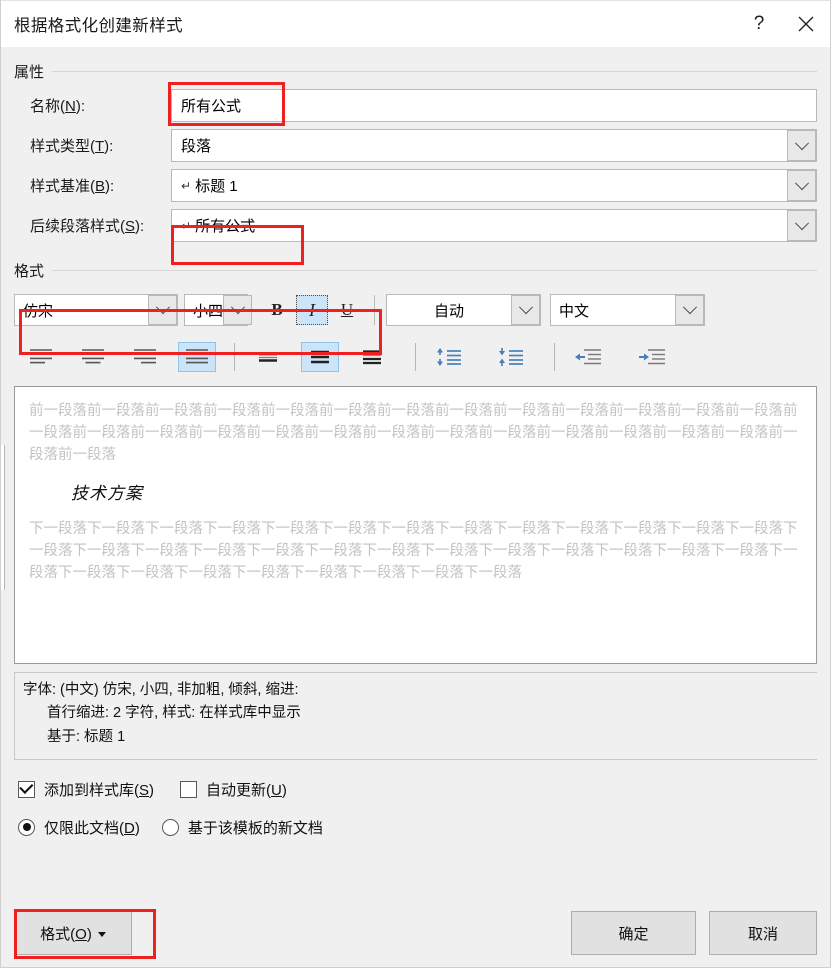 The height and width of the screenshot is (968, 831). What do you see at coordinates (72, 186) in the screenshot?
I see `style-based-on-label: 样式基准(B):` at bounding box center [72, 186].